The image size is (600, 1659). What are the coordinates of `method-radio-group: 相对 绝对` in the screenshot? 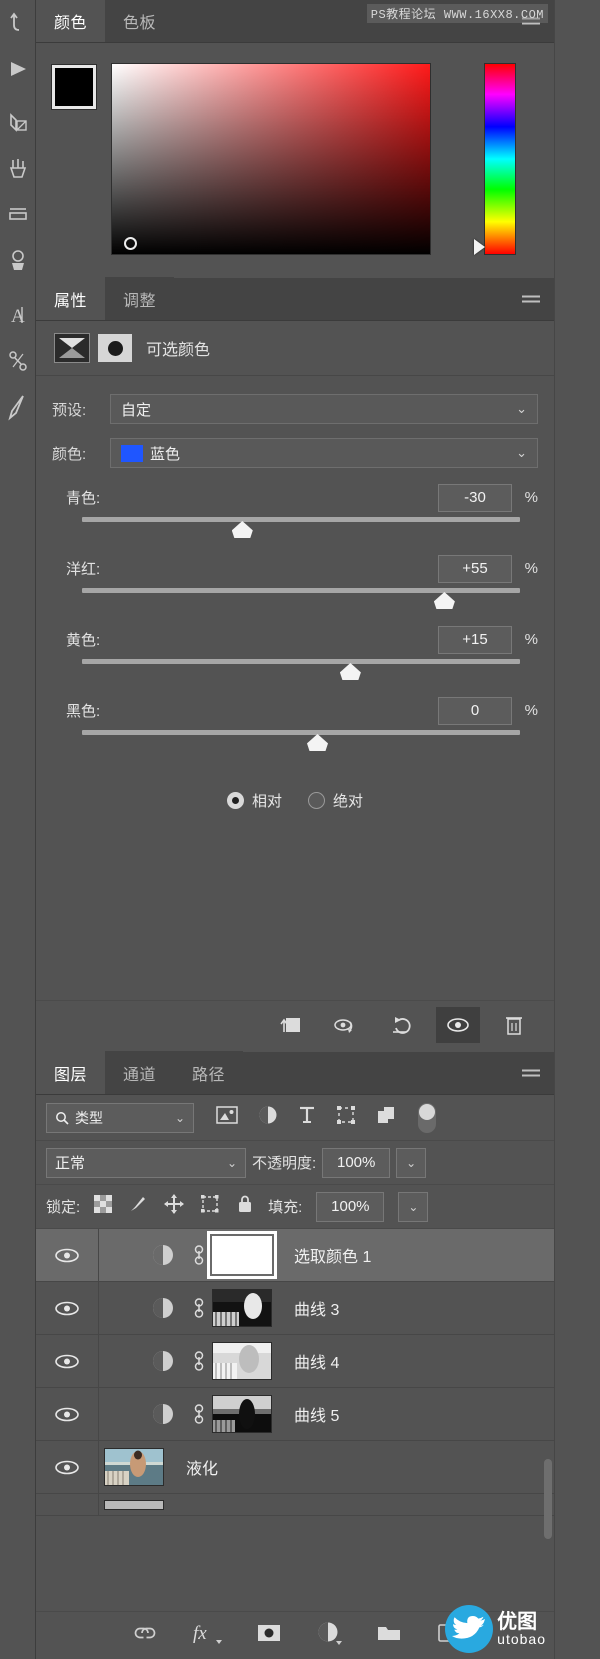 It's located at (295, 800).